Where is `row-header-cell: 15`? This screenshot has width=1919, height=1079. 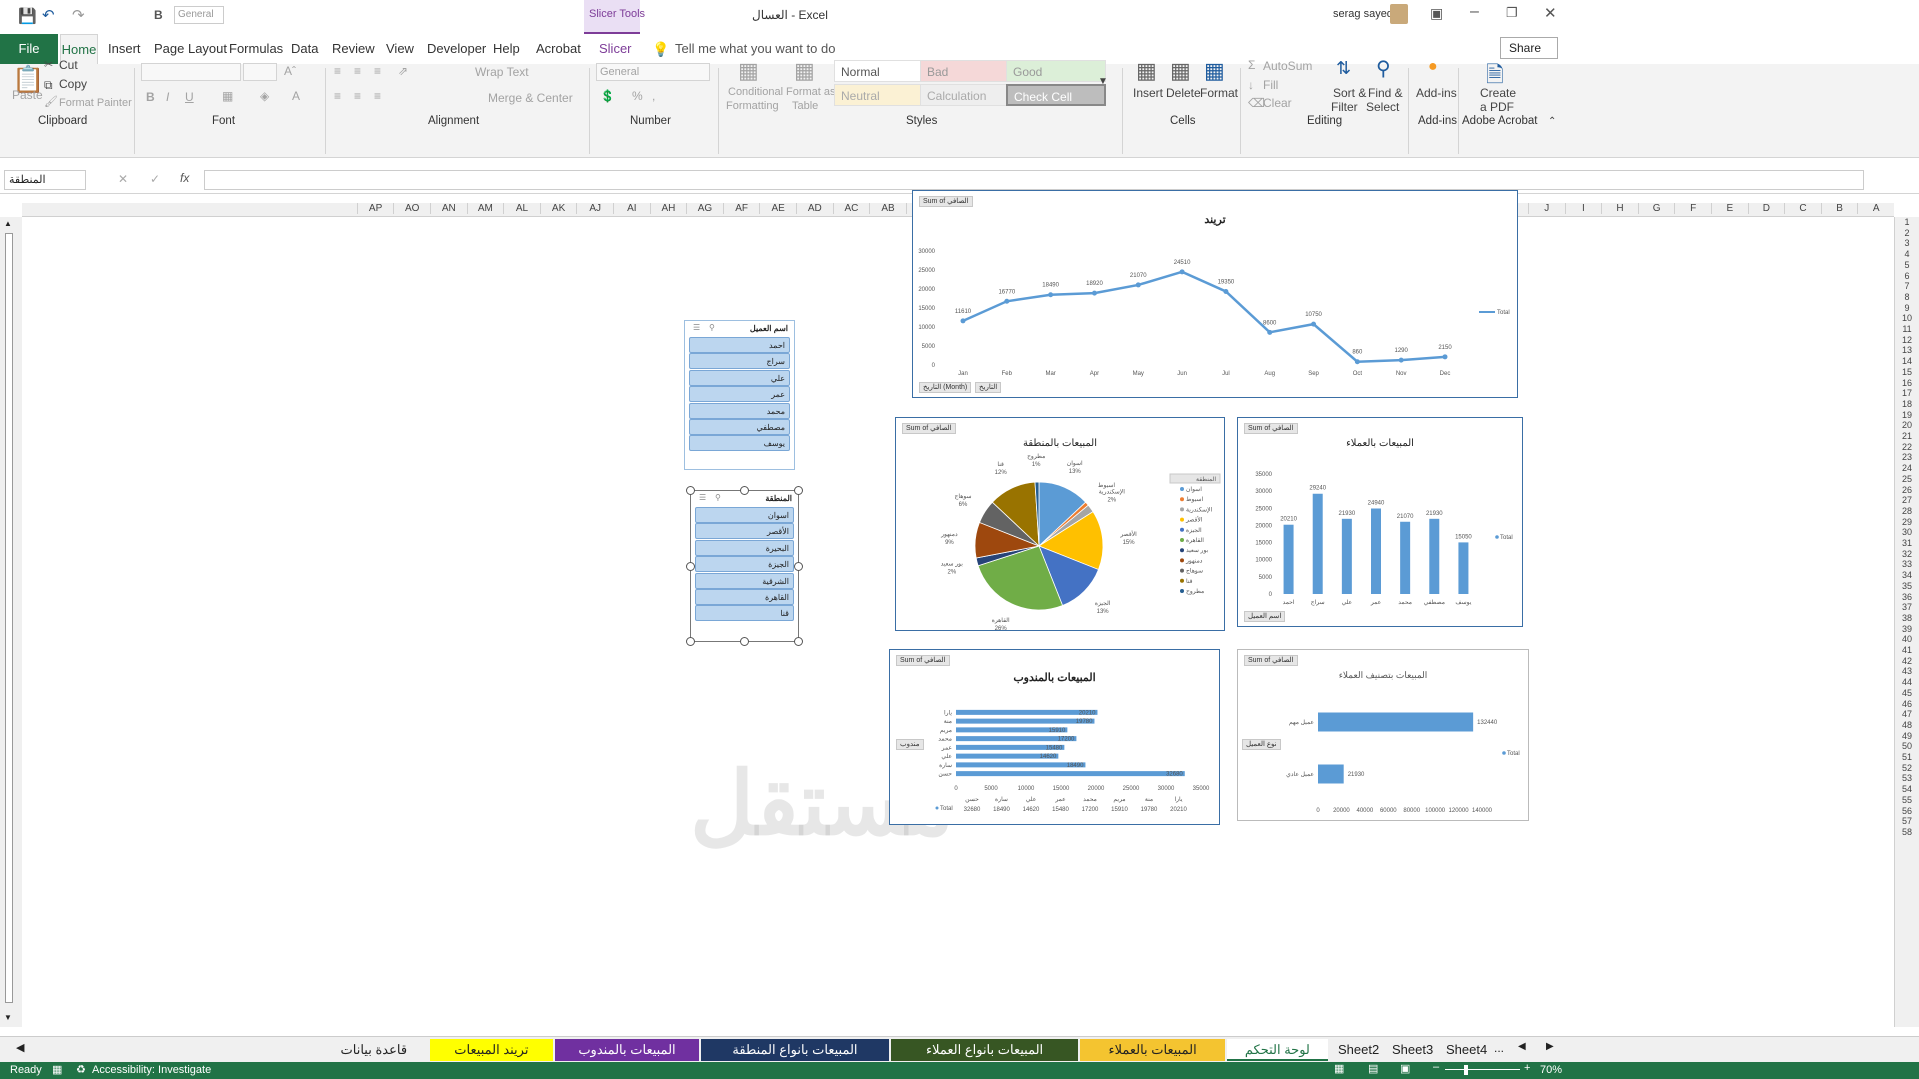
row-header-cell: 15 is located at coordinates (1907, 372).